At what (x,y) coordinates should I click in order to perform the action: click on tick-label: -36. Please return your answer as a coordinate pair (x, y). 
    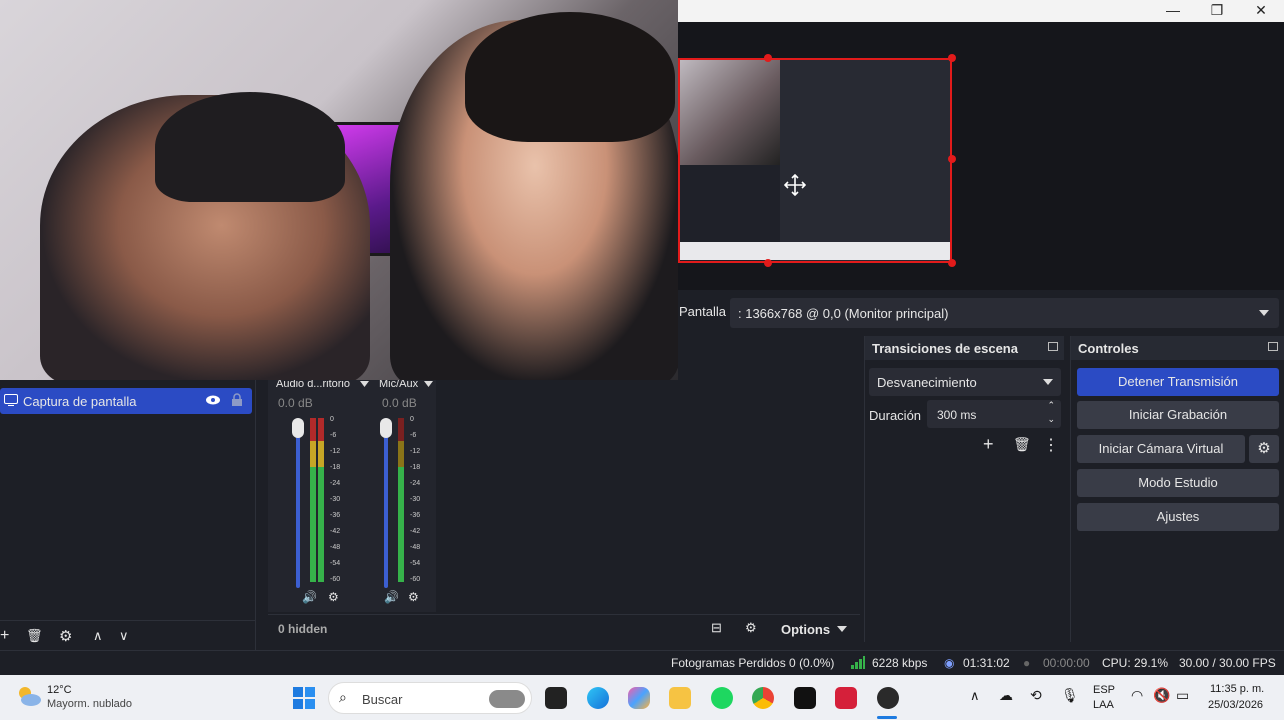
    Looking at the image, I should click on (335, 515).